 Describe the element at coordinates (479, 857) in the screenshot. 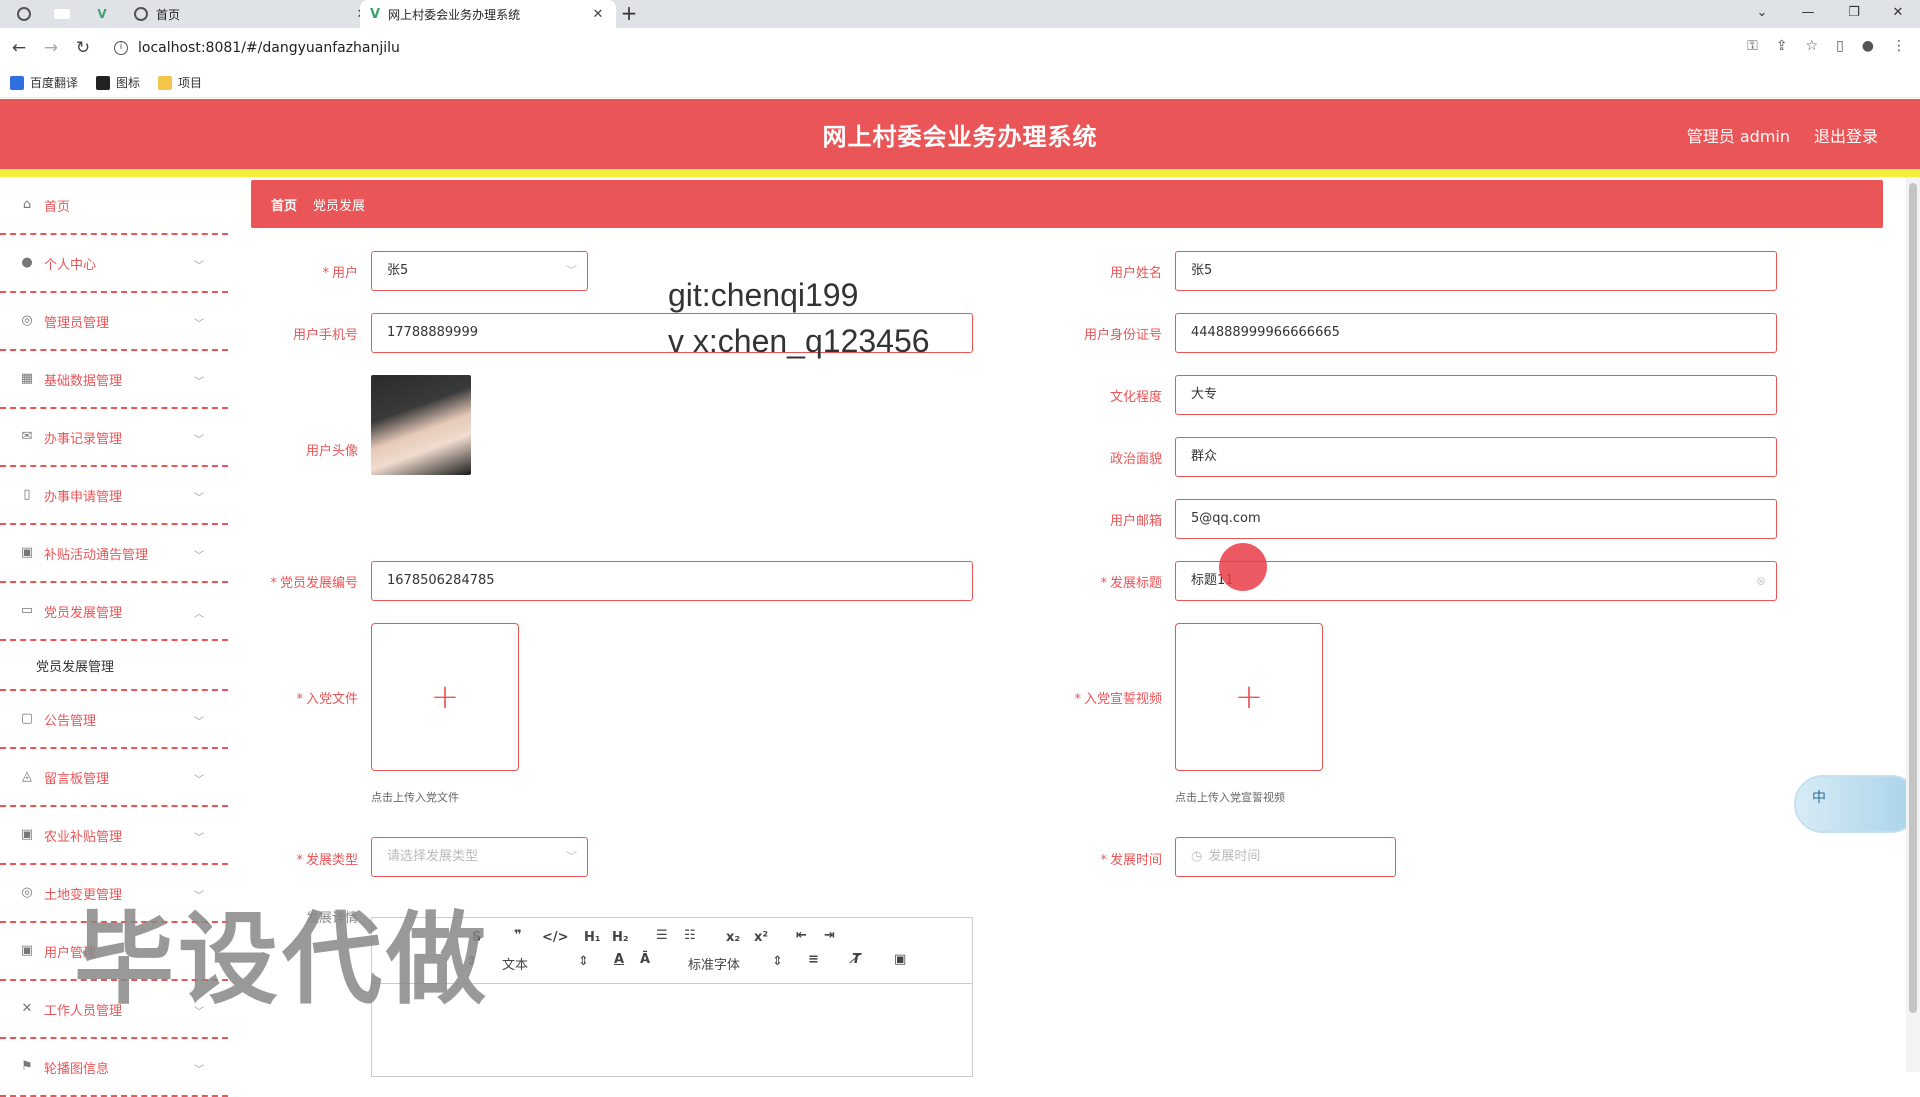

I see `devtype-select: 请选择发展类型 ﹀` at that location.